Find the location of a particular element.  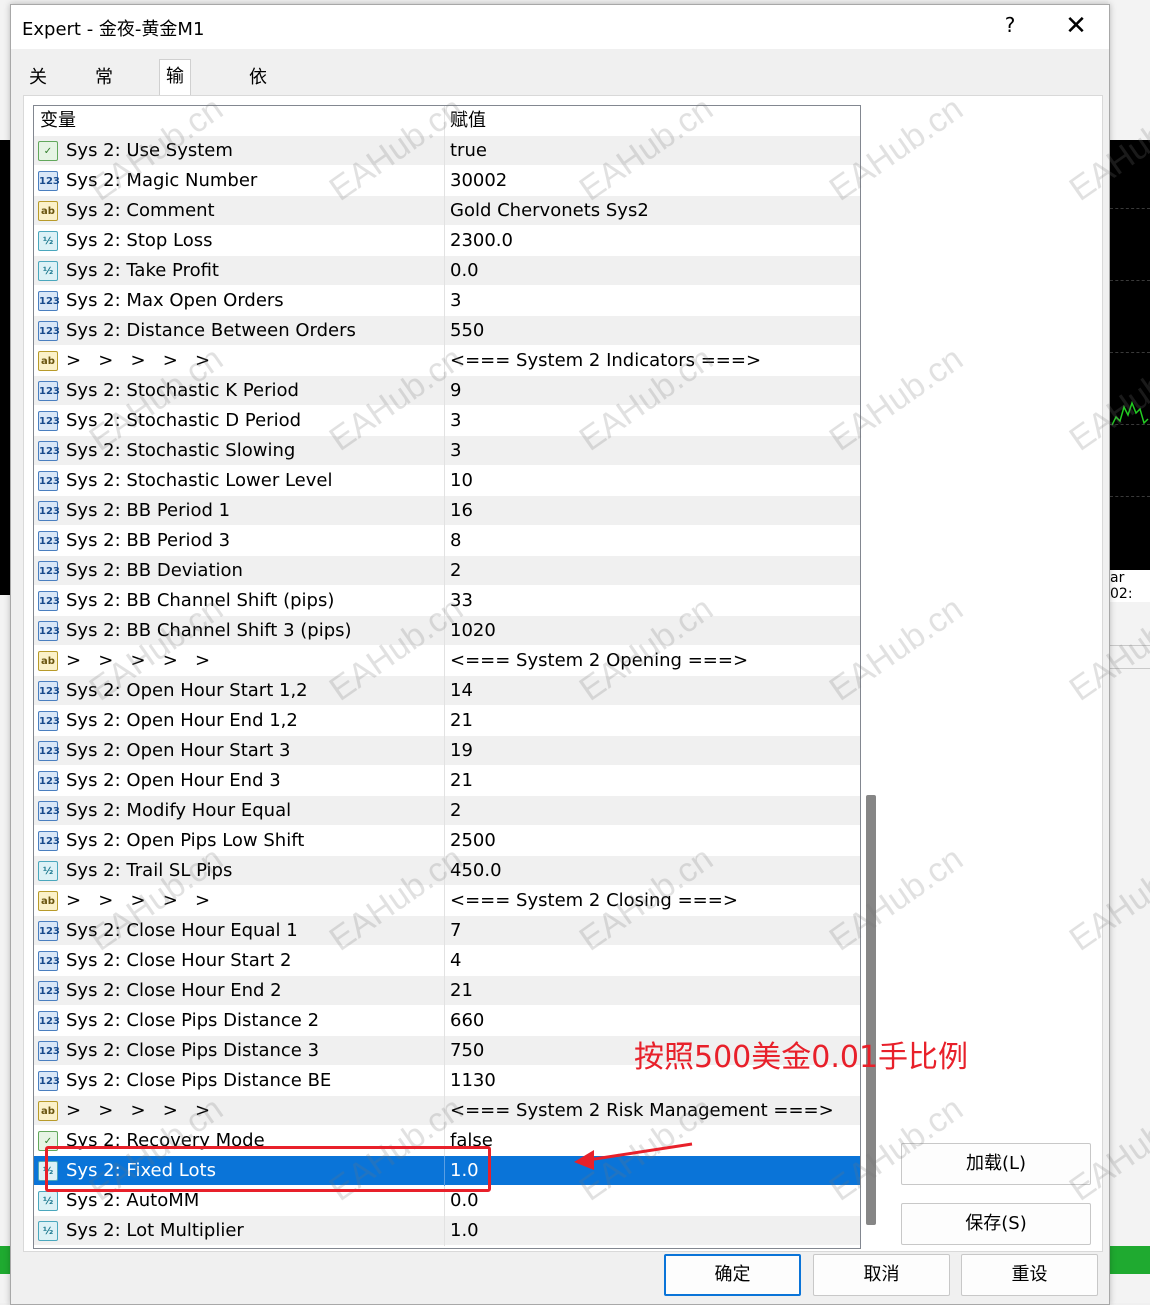

chart-time-label: ar 02: is located at coordinates (1129, 586).